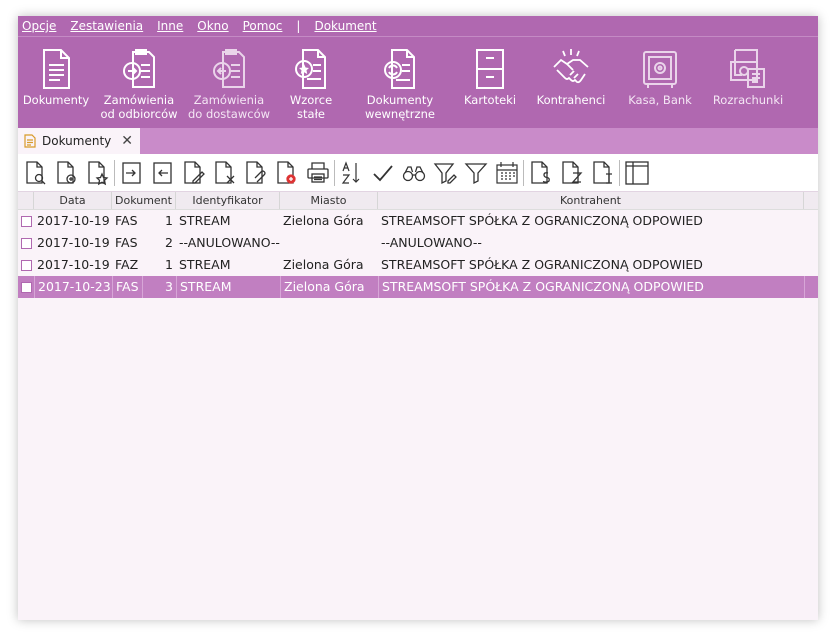 The height and width of the screenshot is (636, 836). I want to click on ribbon-zamowienia-od-odbiorcow-button: Zamówienia od odbiorców, so click(139, 83).